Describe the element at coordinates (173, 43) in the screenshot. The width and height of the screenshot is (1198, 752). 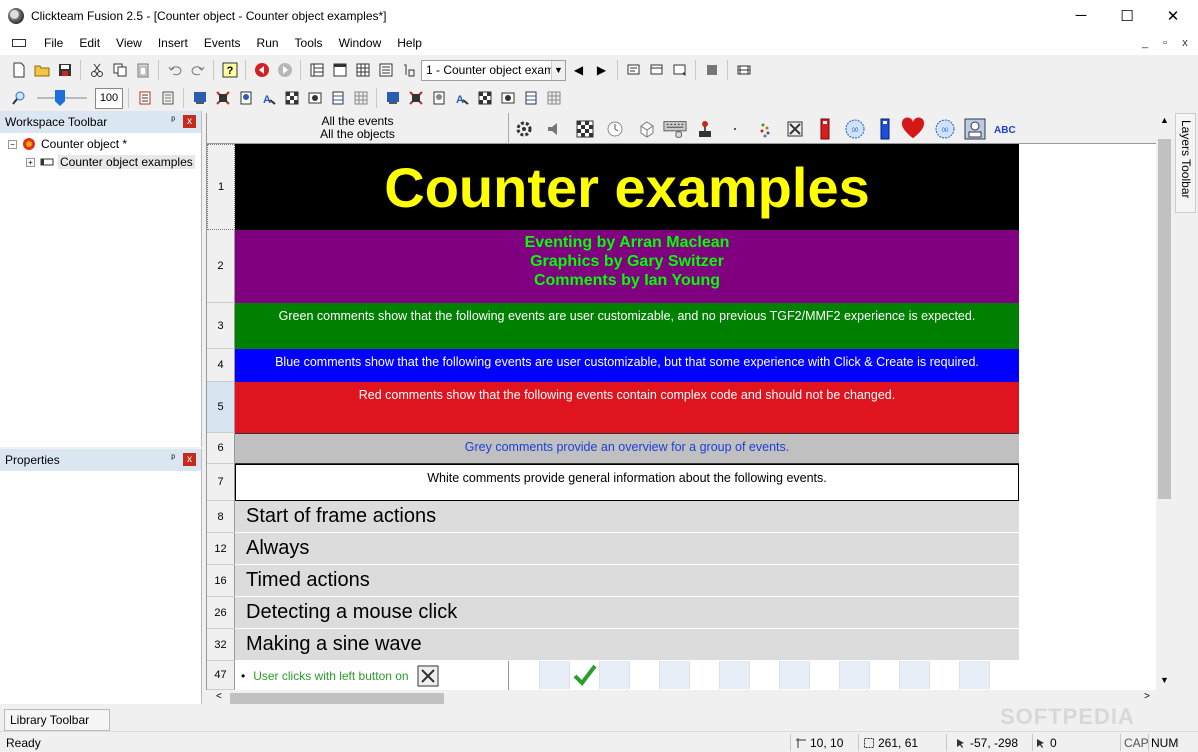
I see `menu-insert: Insert` at that location.